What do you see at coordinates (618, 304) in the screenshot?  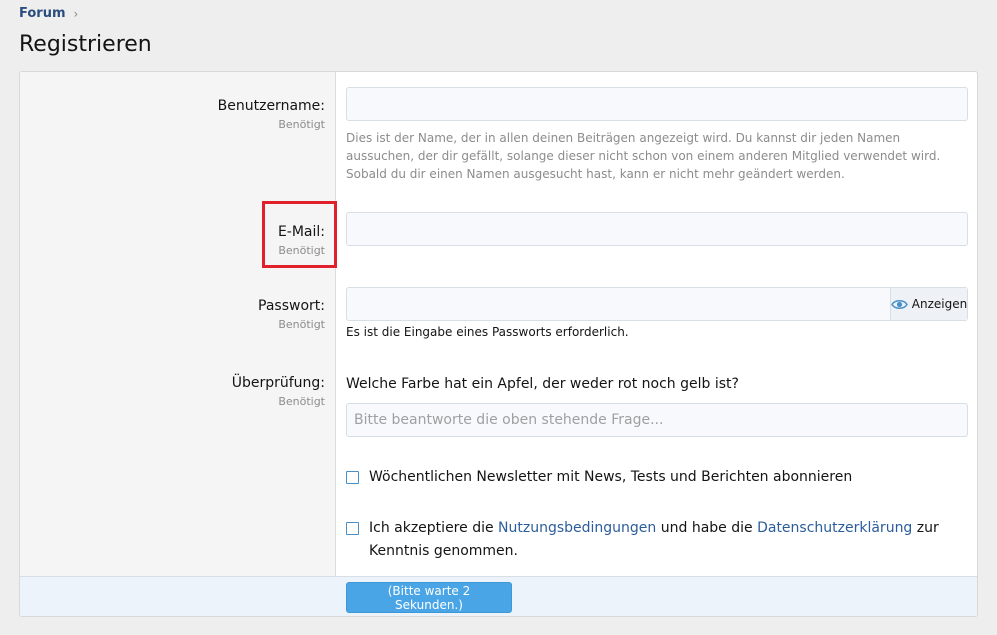 I see `password-input` at bounding box center [618, 304].